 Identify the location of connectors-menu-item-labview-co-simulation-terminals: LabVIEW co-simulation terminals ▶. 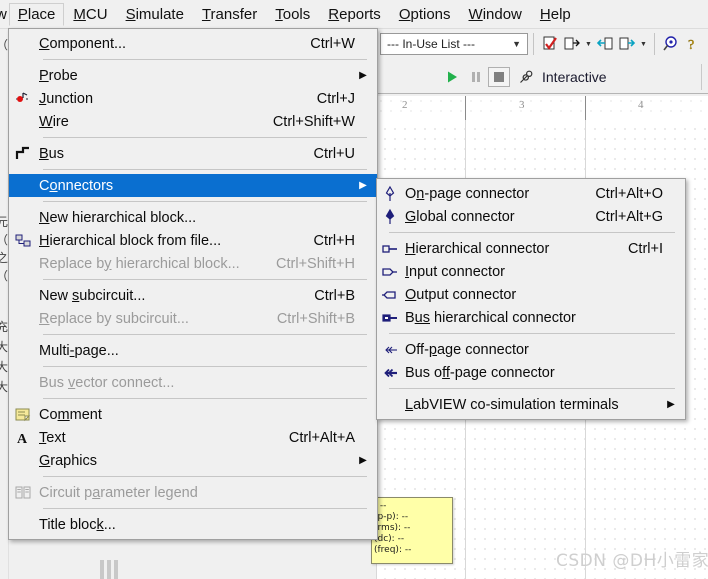
(531, 404).